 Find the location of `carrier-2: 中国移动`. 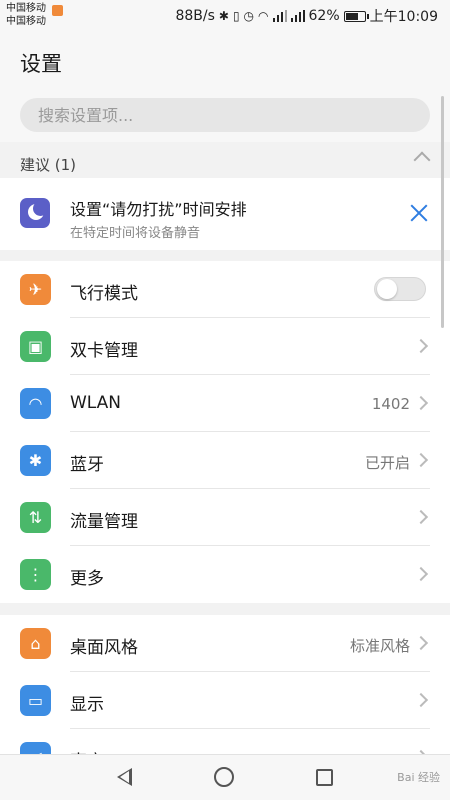

carrier-2: 中国移动 is located at coordinates (26, 21).